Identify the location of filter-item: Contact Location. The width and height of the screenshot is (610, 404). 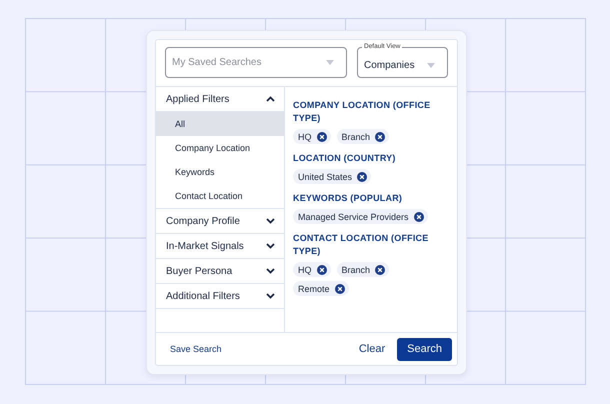
(220, 196).